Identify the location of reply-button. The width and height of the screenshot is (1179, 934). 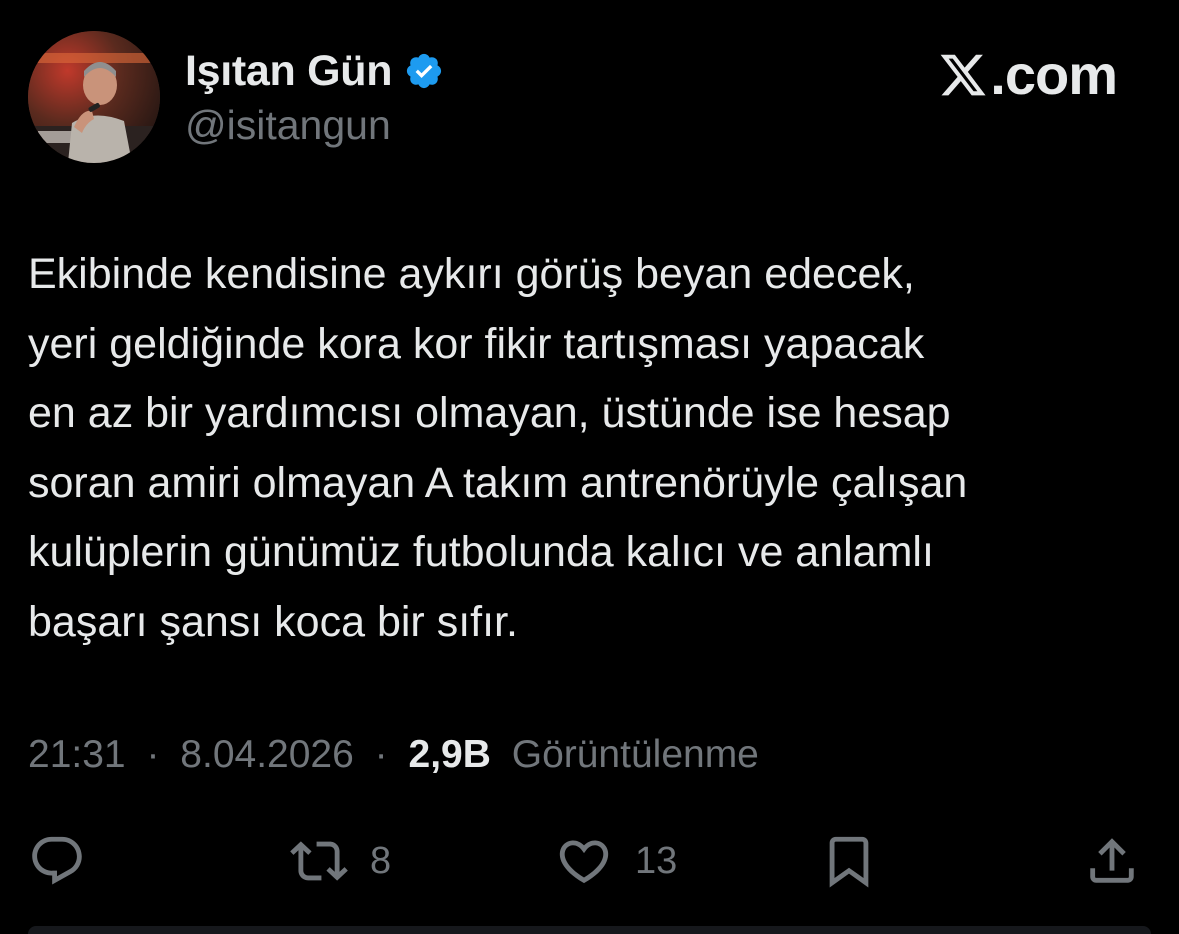
(68, 861).